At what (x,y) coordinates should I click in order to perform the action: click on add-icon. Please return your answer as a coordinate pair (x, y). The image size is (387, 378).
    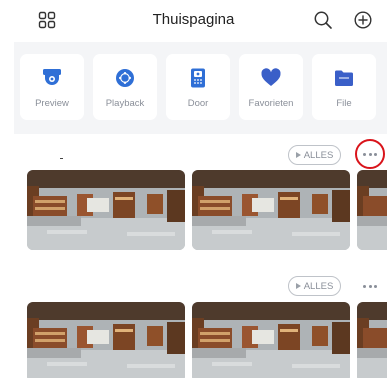
    Looking at the image, I should click on (363, 20).